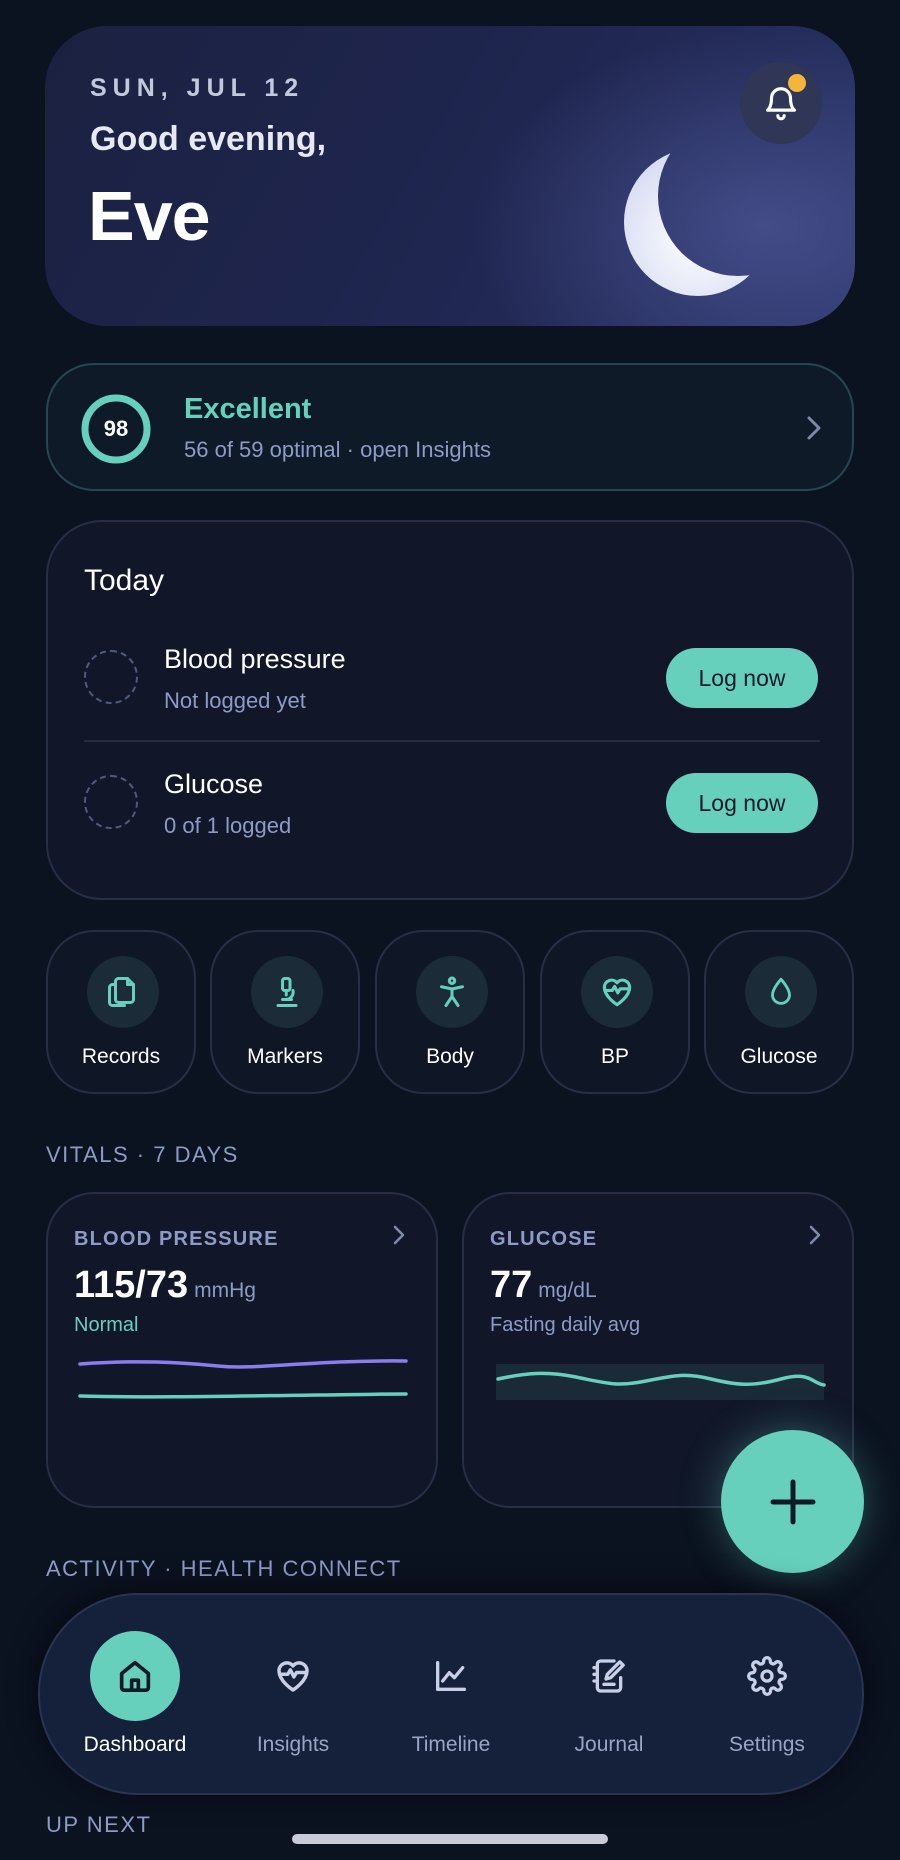 Image resolution: width=900 pixels, height=1860 pixels. What do you see at coordinates (609, 1676) in the screenshot?
I see `journal-icon` at bounding box center [609, 1676].